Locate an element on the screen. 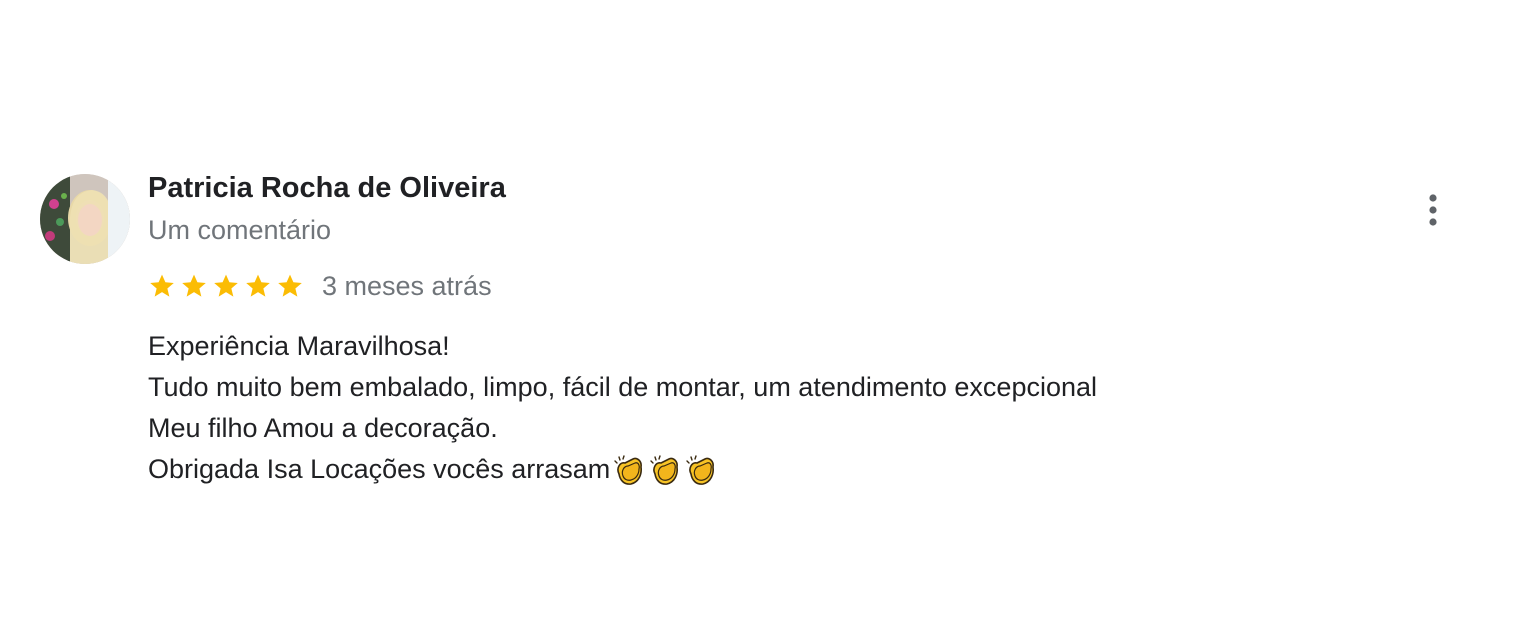 This screenshot has width=1536, height=640. avatar is located at coordinates (85, 219).